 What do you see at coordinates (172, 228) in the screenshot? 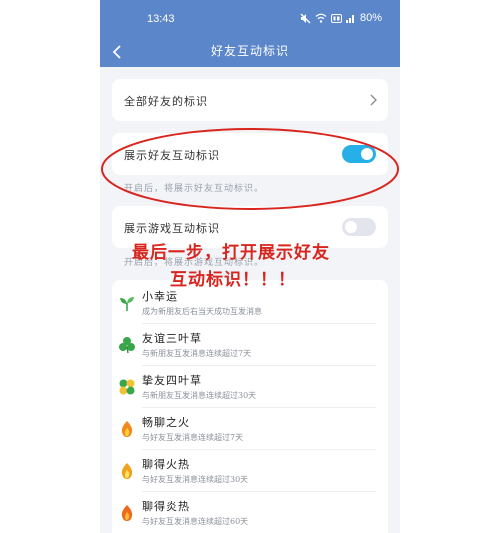
I see `show-game-badges-label: 展示游戏互动标识` at bounding box center [172, 228].